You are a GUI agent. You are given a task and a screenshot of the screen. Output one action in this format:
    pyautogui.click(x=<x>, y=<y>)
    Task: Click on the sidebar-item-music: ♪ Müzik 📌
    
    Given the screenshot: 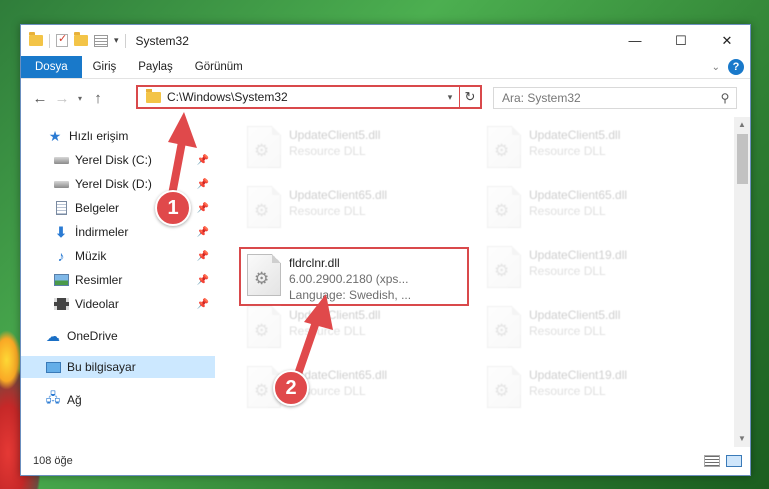 What is the action you would take?
    pyautogui.click(x=118, y=256)
    